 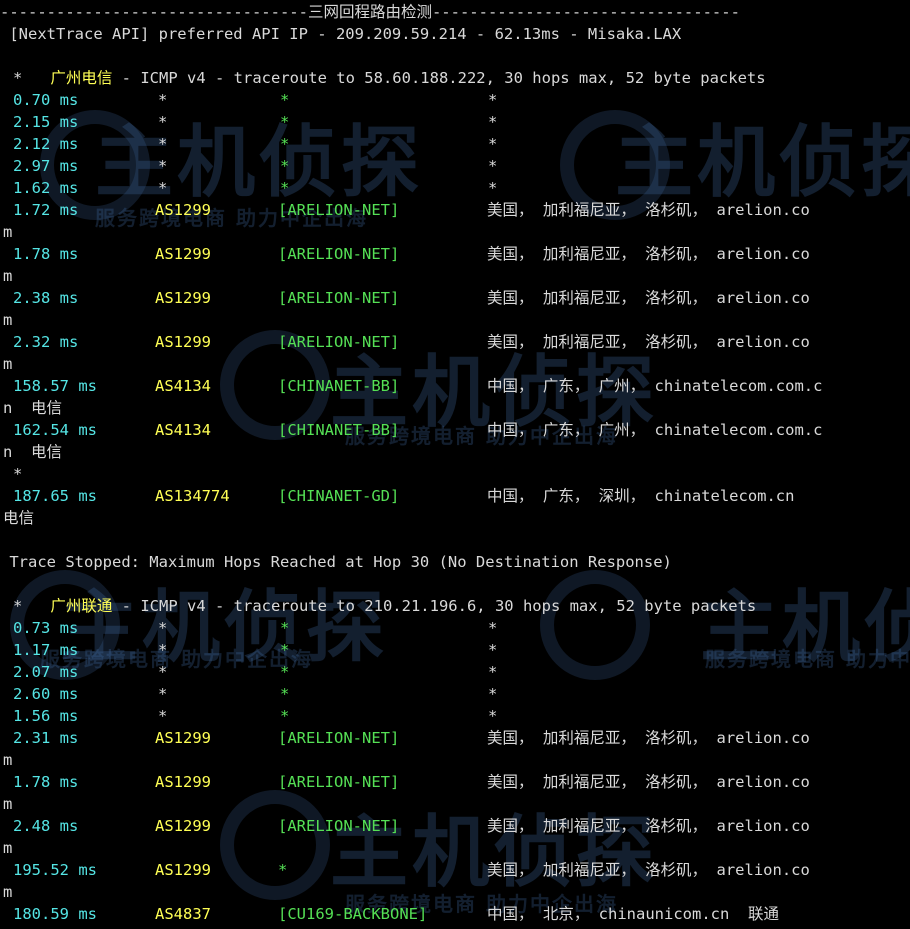 I want to click on hop-latency: 195.52 ms, so click(x=55, y=870).